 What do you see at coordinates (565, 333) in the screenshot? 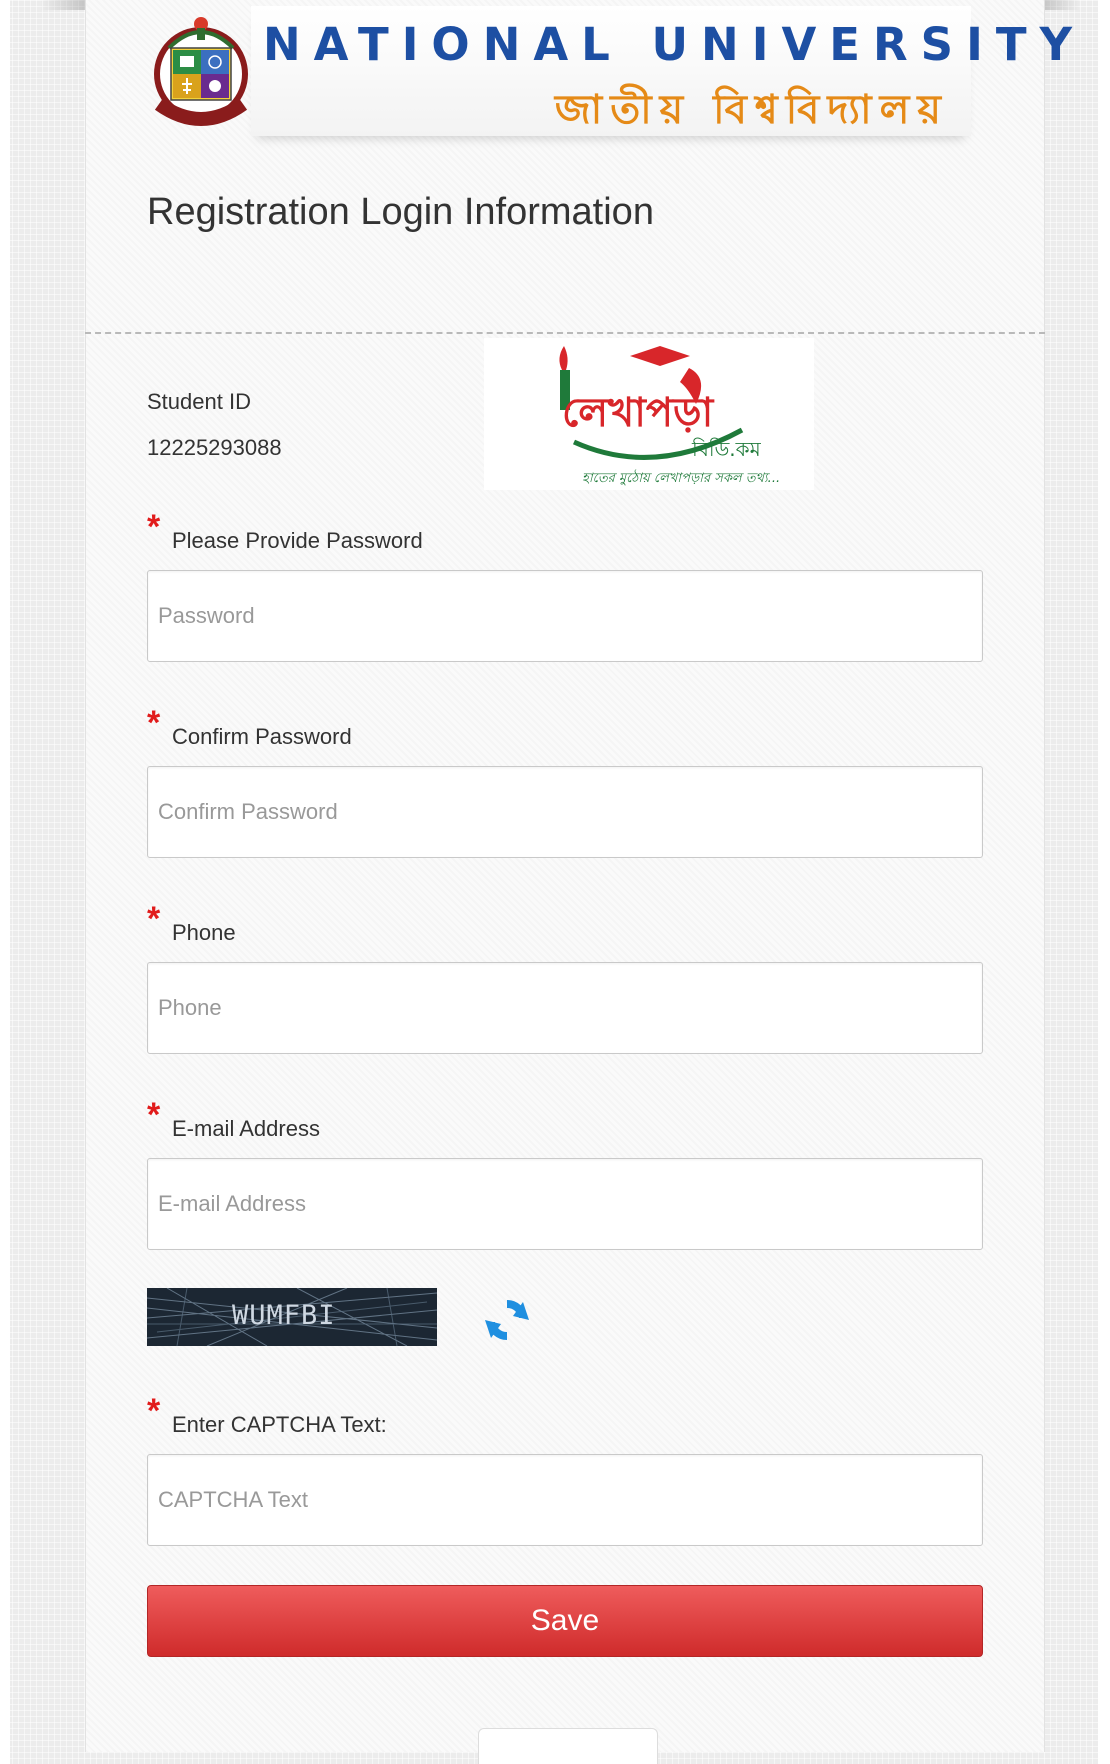
I see `section-divider` at bounding box center [565, 333].